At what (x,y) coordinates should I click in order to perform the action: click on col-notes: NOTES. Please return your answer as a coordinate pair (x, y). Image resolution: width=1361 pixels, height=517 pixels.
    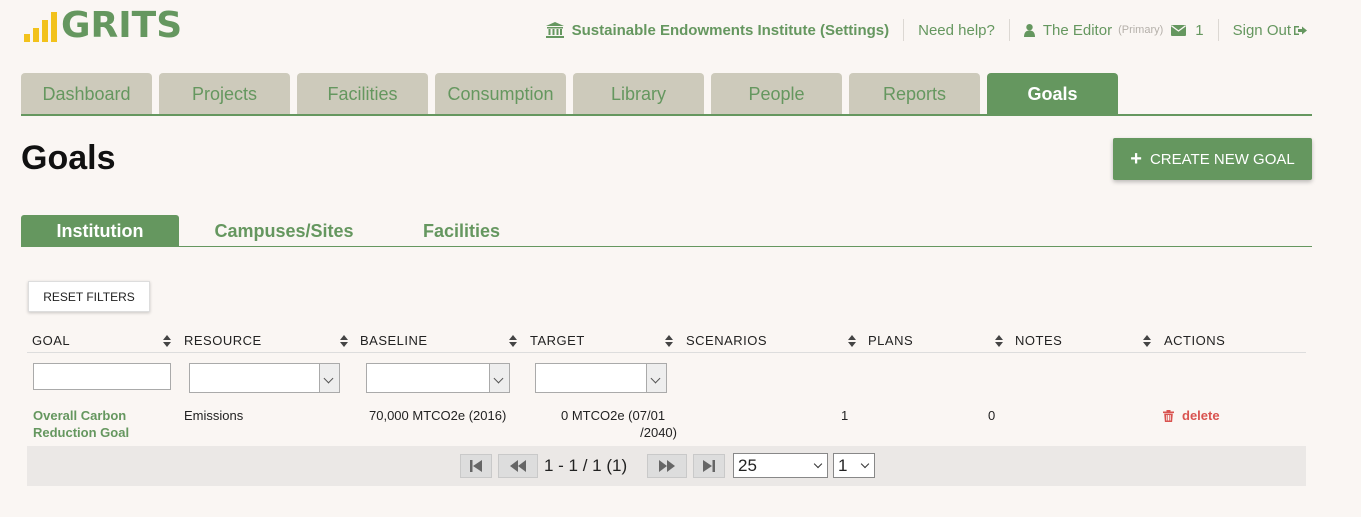
    Looking at the image, I should click on (1039, 340).